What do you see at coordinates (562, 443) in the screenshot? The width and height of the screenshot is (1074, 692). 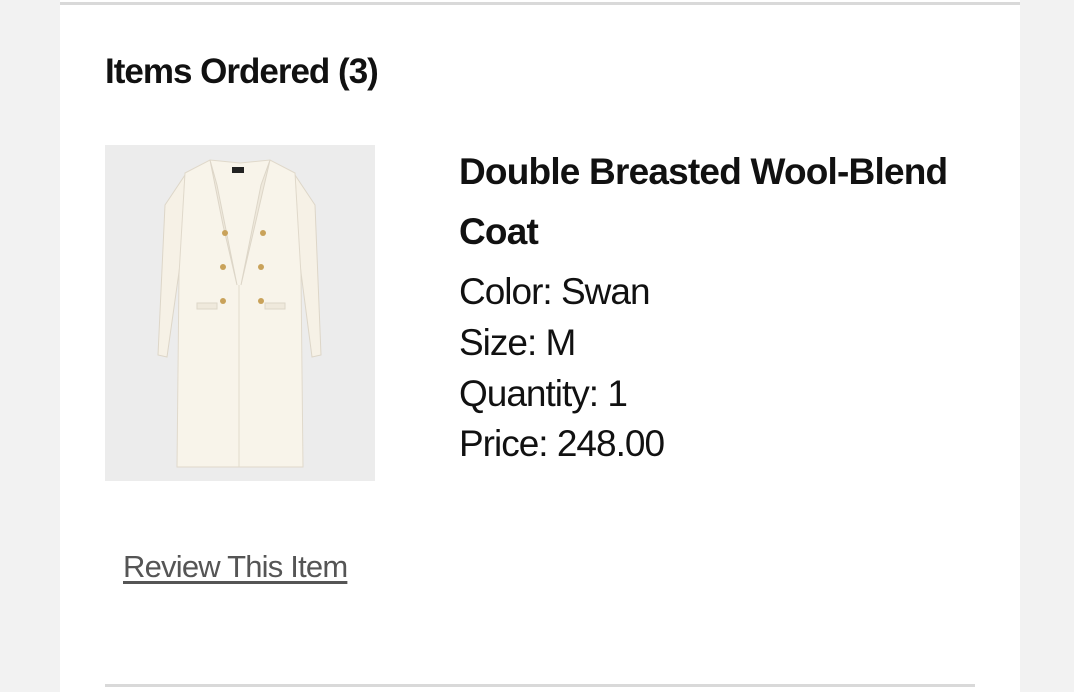 I see `product-price: Price: 248.00` at bounding box center [562, 443].